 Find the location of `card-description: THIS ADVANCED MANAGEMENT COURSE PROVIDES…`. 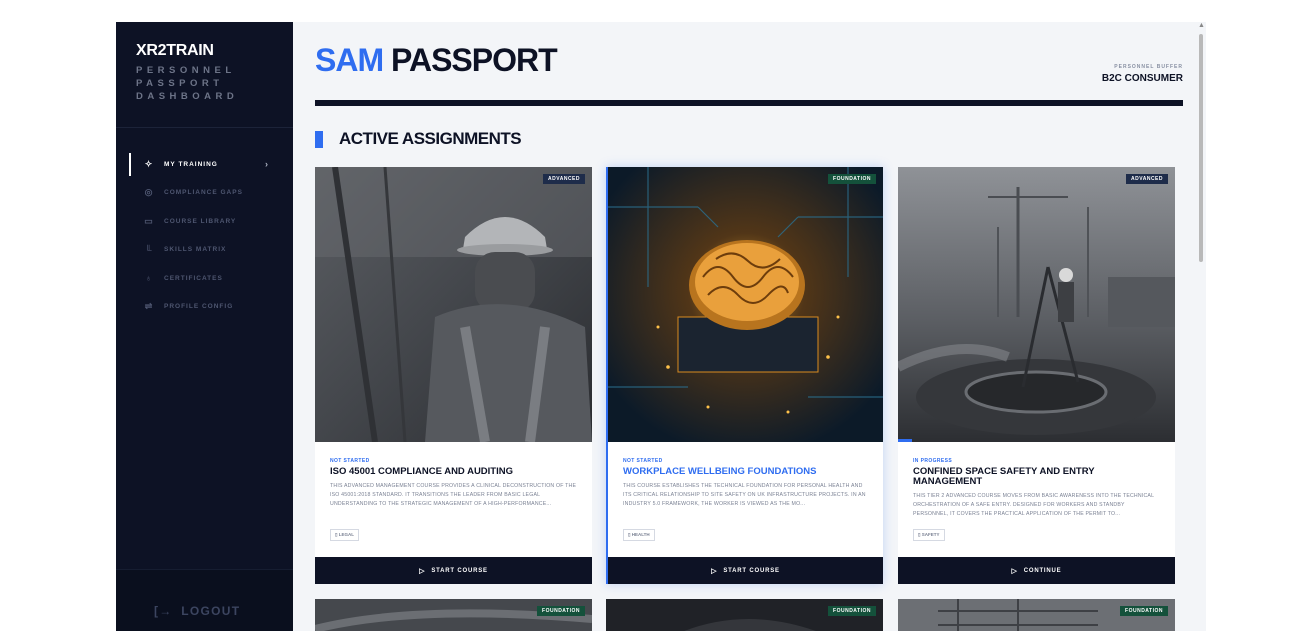

card-description: THIS ADVANCED MANAGEMENT COURSE PROVIDES… is located at coordinates (453, 495).